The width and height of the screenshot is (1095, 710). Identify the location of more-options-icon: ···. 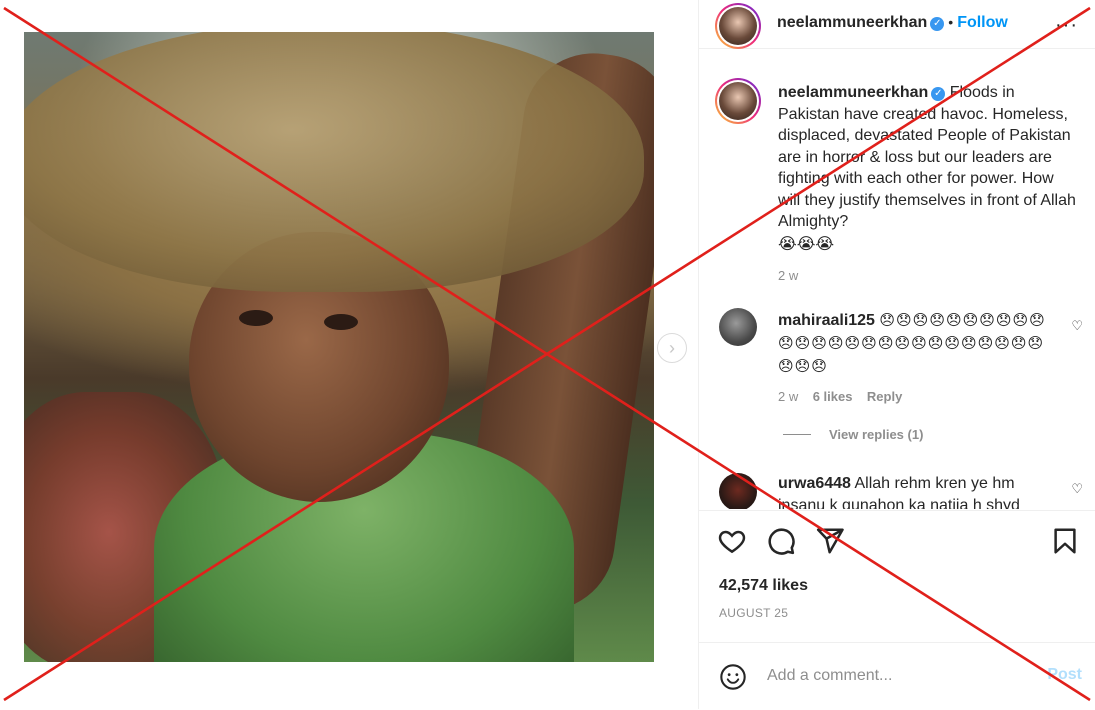
(1066, 25).